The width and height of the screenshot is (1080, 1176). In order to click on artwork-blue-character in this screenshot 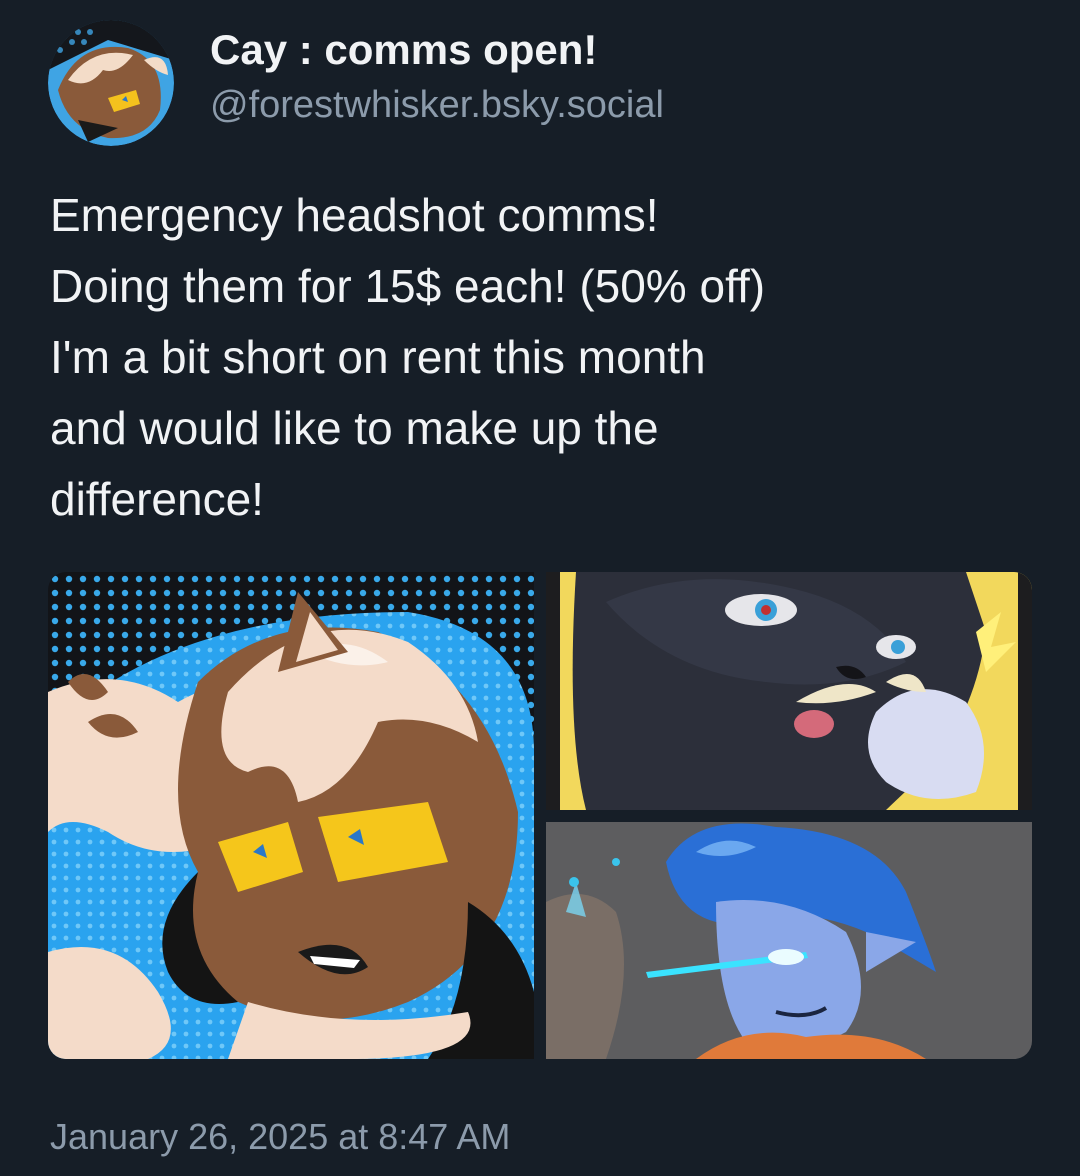, I will do `click(789, 940)`.